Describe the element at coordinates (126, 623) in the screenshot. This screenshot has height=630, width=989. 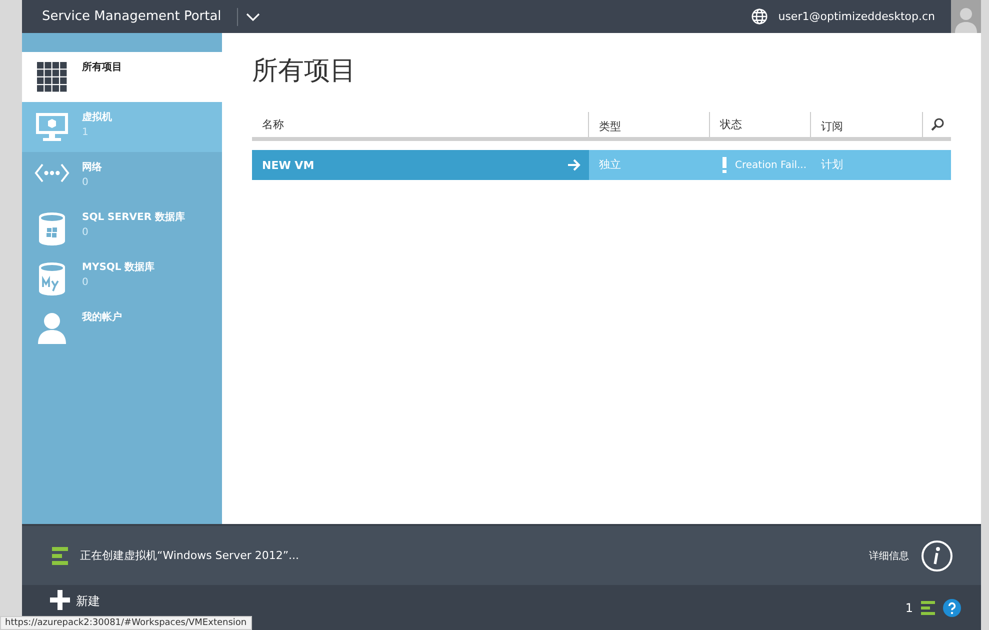
I see `status-url: https://azurepack2:30081/#Workspaces/VMExtension` at that location.